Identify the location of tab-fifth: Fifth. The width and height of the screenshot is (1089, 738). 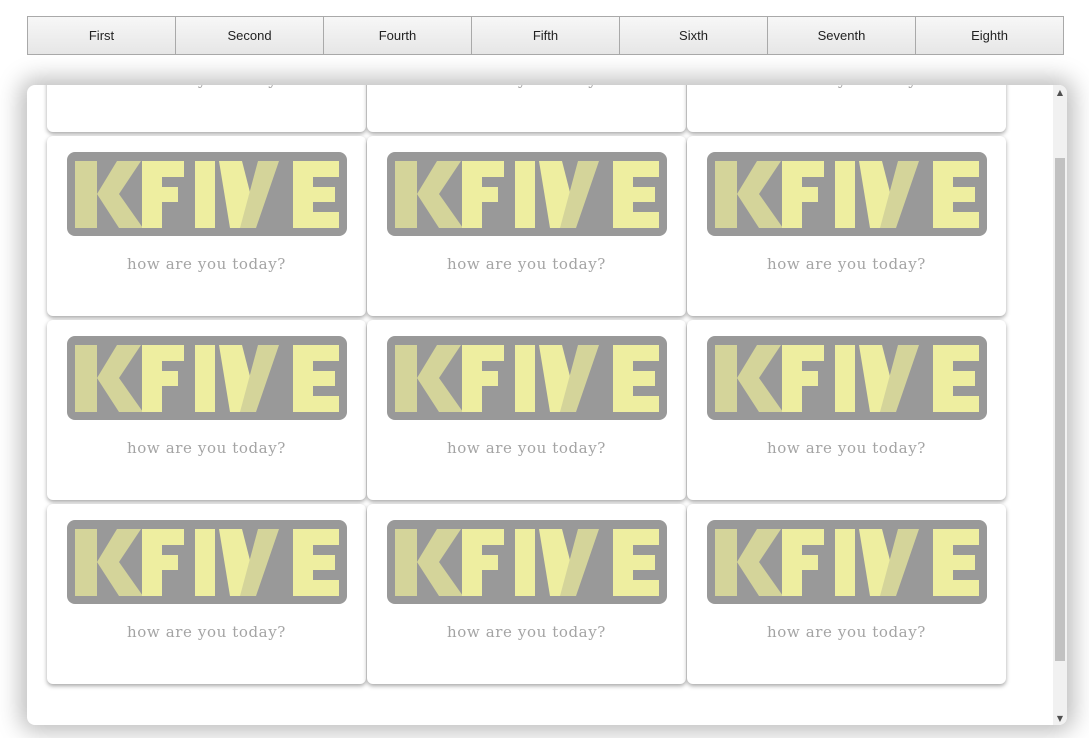
(545, 35).